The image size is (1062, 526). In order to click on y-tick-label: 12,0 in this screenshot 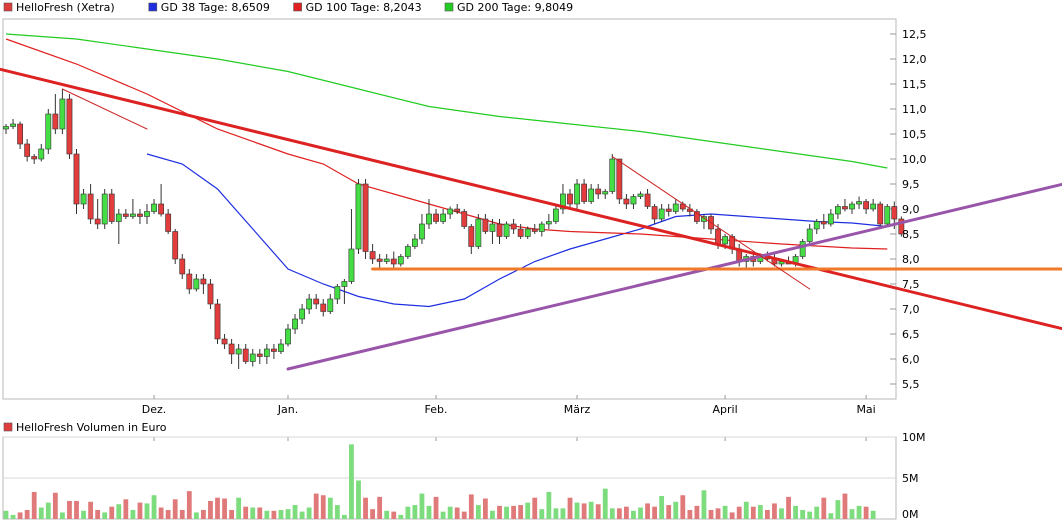, I will do `click(914, 59)`.